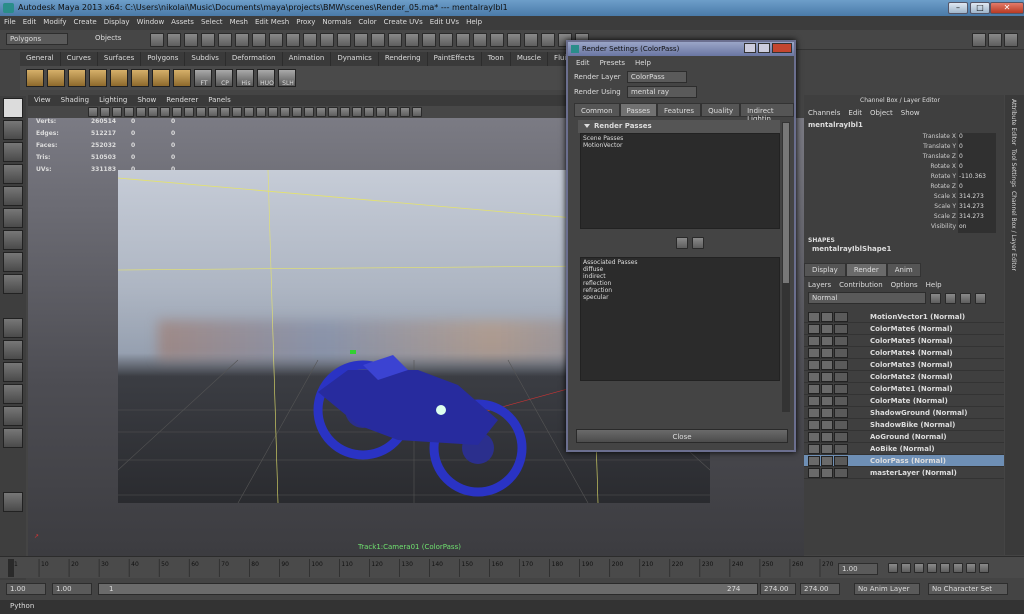  I want to click on start-time-field: 1.00, so click(26, 589).